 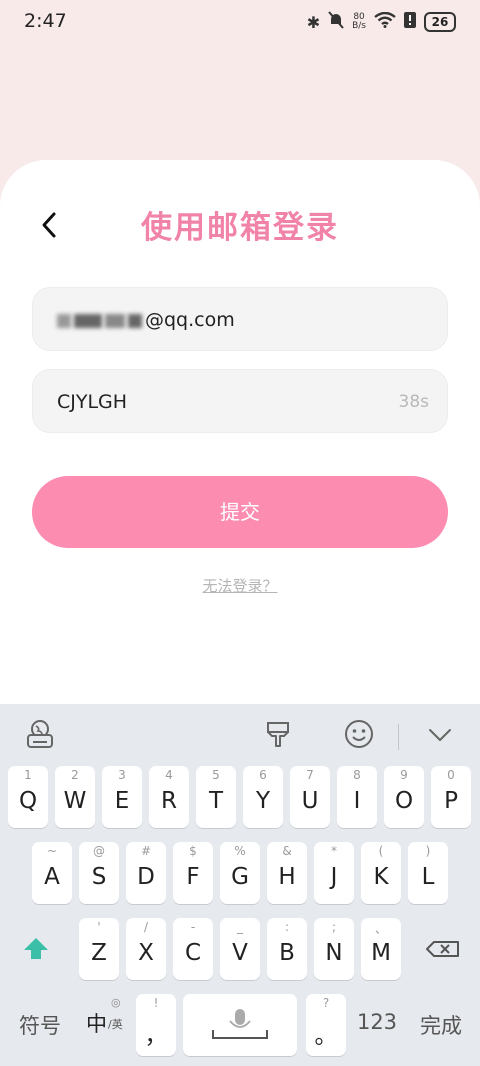 What do you see at coordinates (240, 22) in the screenshot?
I see `status-bar: 2:47 ✱ 80 B/s 26` at bounding box center [240, 22].